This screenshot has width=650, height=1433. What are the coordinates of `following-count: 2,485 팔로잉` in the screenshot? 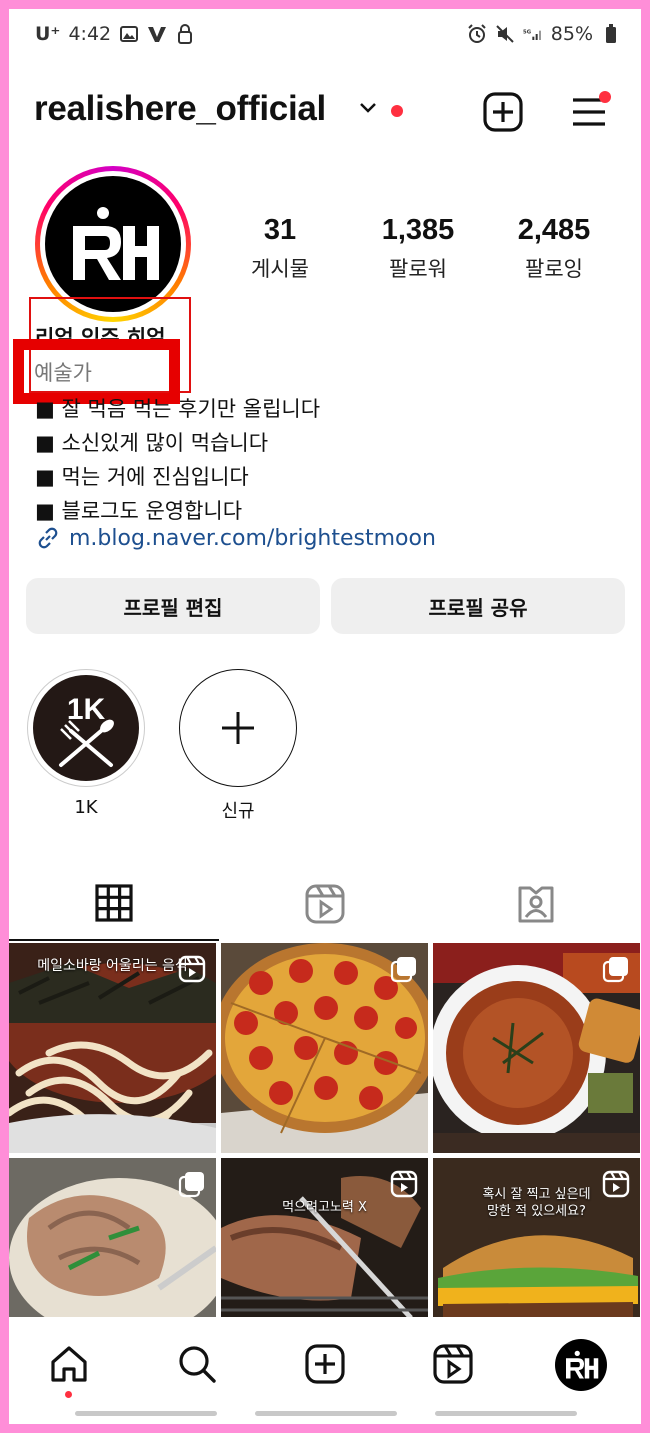 It's located at (554, 248).